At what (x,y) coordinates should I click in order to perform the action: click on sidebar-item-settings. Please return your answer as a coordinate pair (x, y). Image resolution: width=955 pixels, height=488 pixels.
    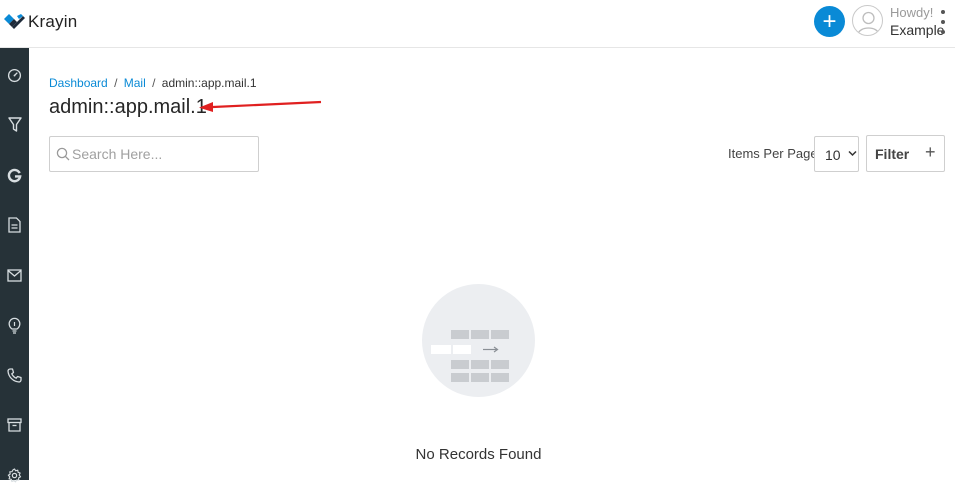
    Looking at the image, I should click on (14, 475).